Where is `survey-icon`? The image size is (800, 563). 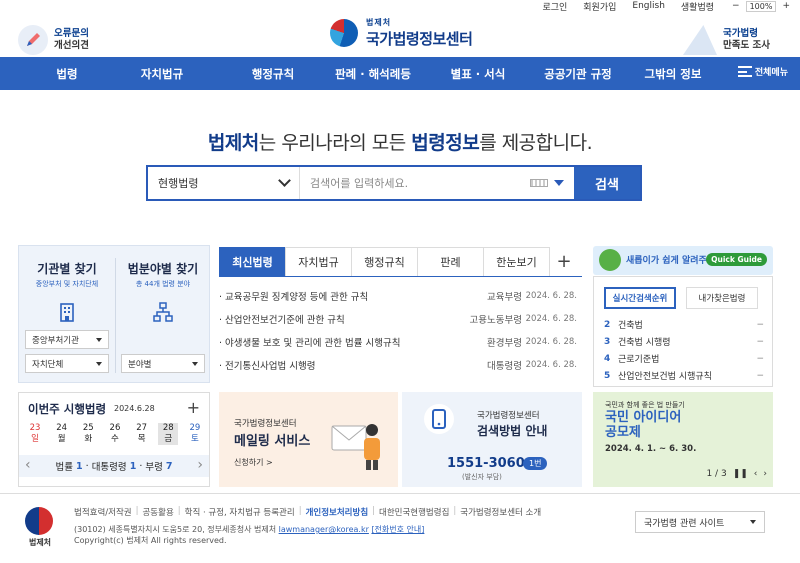
survey-icon is located at coordinates (699, 40).